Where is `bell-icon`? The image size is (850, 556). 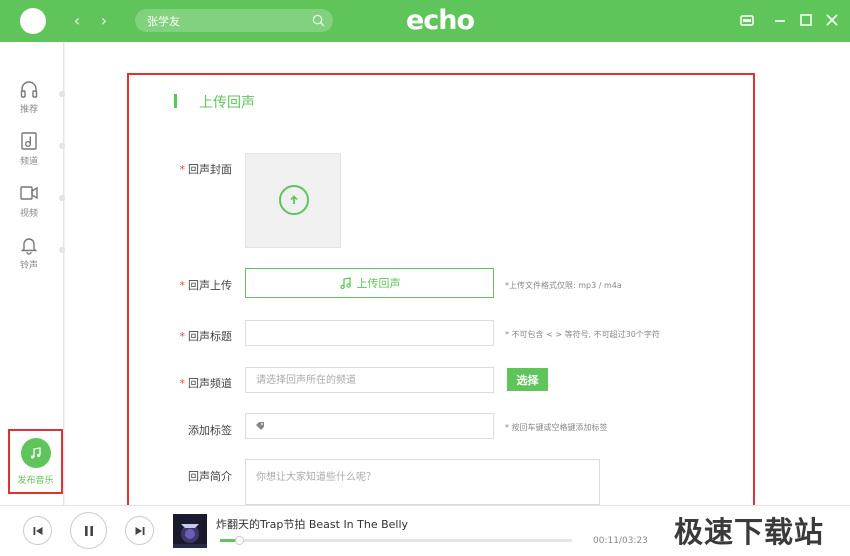
bell-icon is located at coordinates (29, 246).